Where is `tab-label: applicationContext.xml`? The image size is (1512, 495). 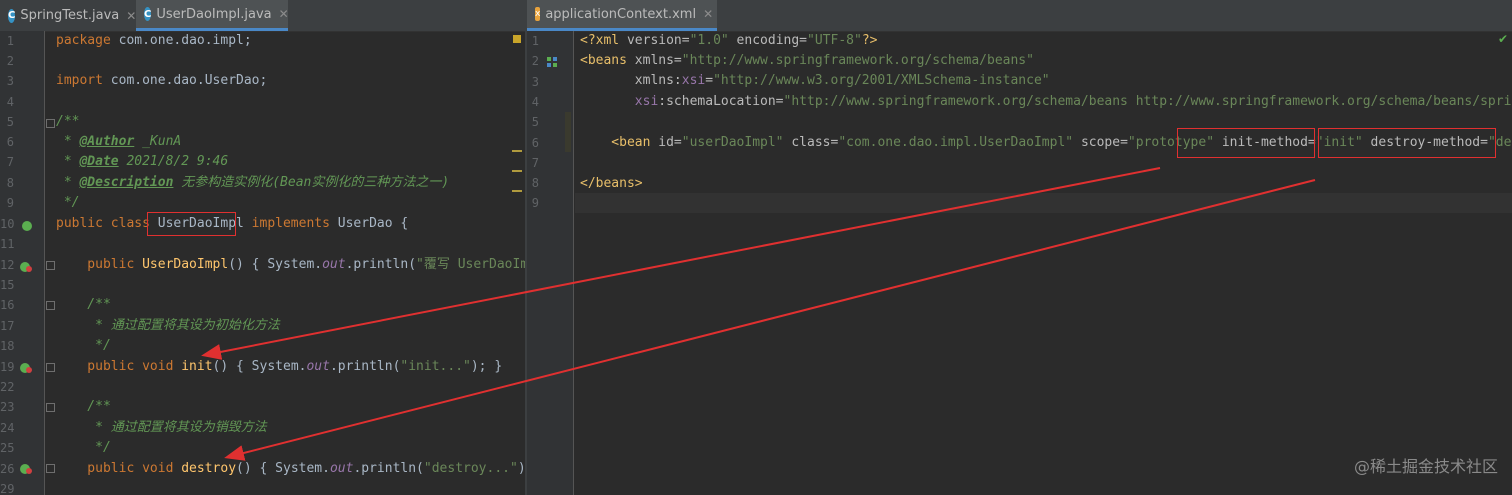 tab-label: applicationContext.xml is located at coordinates (621, 14).